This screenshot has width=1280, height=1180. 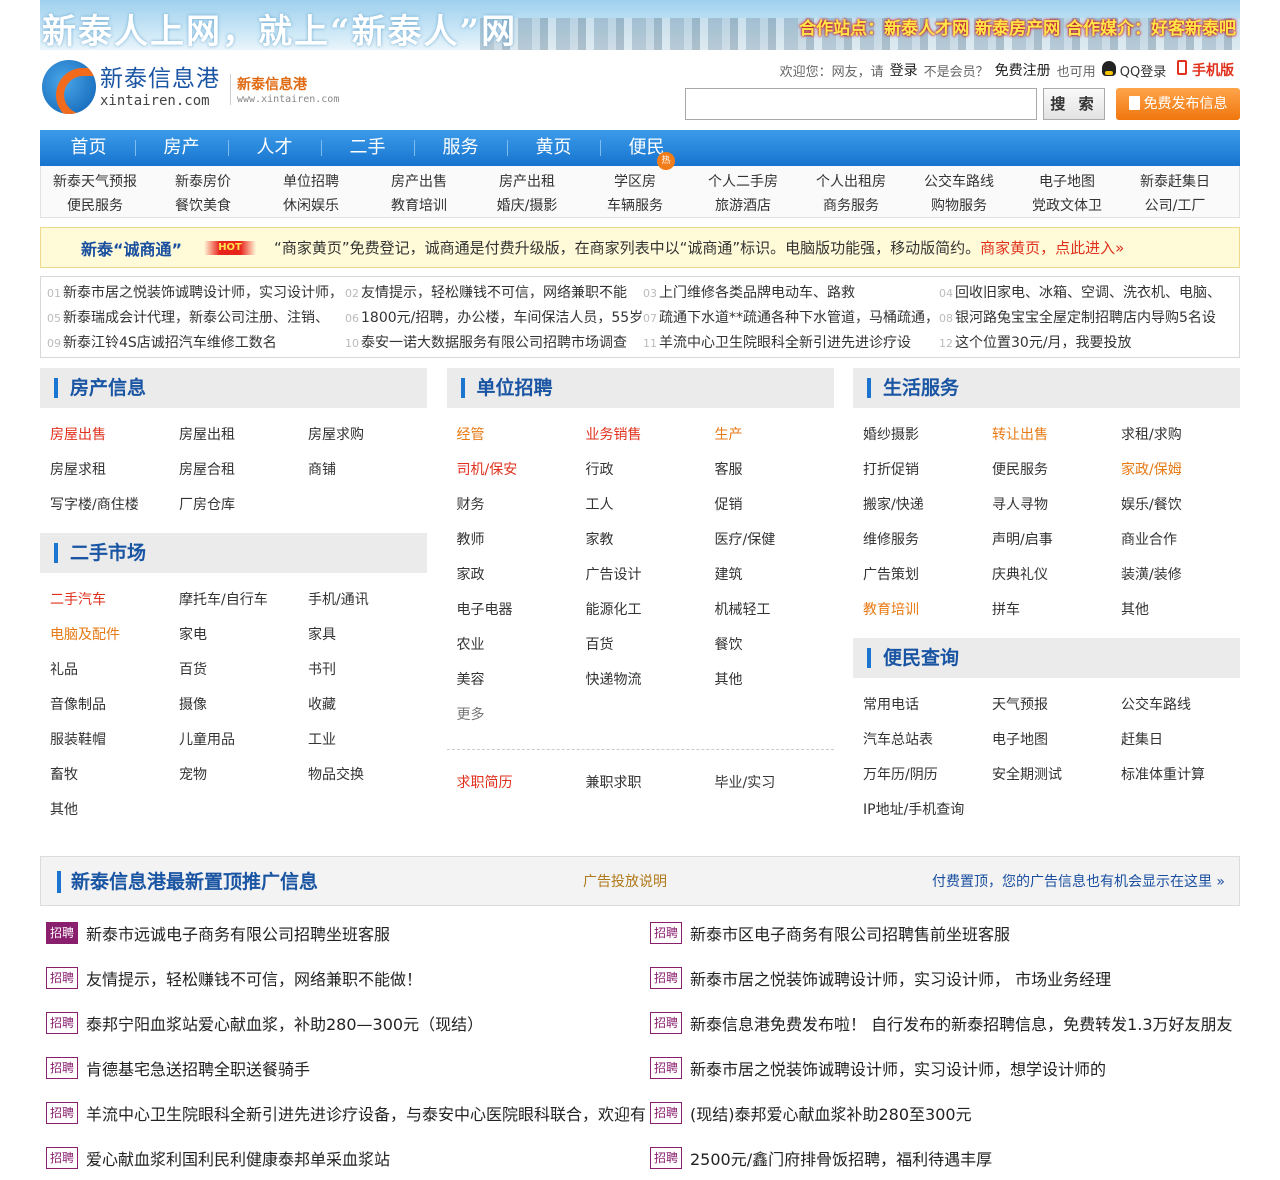 What do you see at coordinates (942, 1067) in the screenshot?
I see `promo-item: 招聘 新泰市居之悦装饰诚聘设计师，实习设计师，想学设计师的` at bounding box center [942, 1067].